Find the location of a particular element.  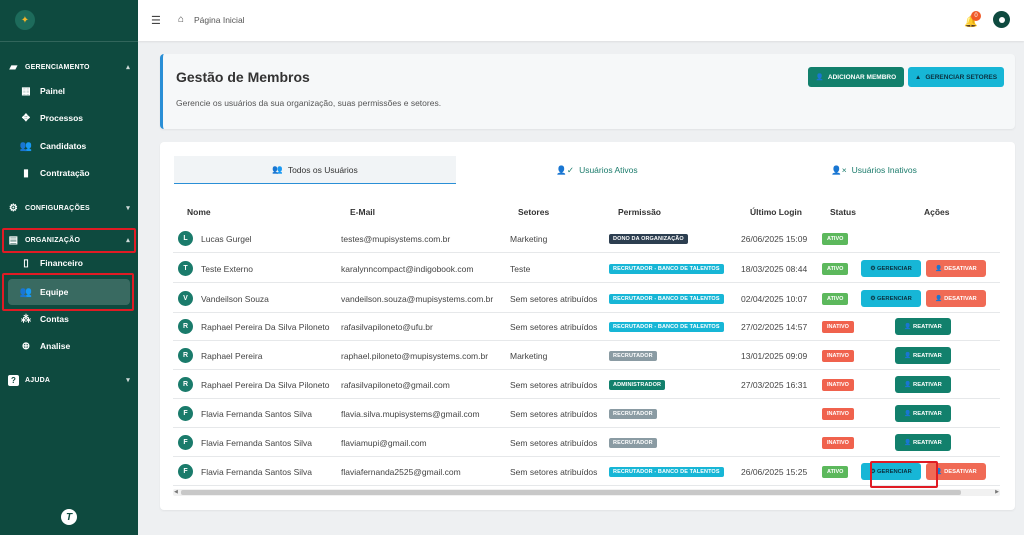

member-name: Vandeilson Souza is located at coordinates (235, 298).